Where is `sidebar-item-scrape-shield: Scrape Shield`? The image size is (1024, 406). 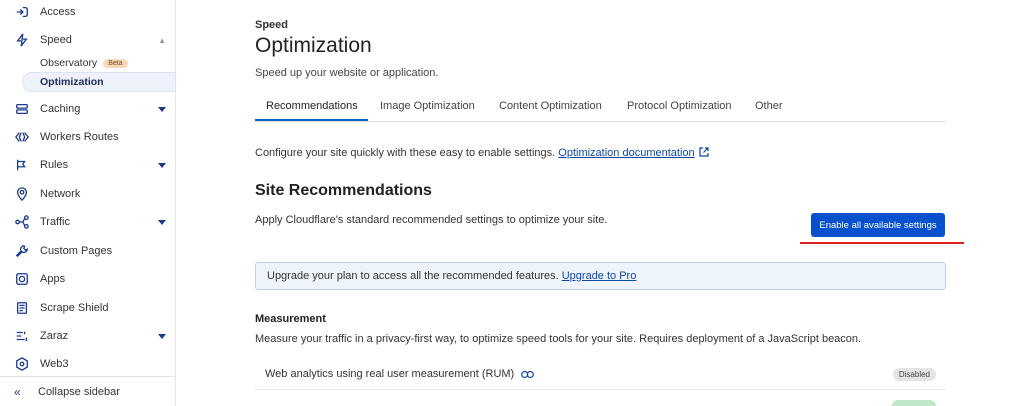 sidebar-item-scrape-shield: Scrape Shield is located at coordinates (88, 308).